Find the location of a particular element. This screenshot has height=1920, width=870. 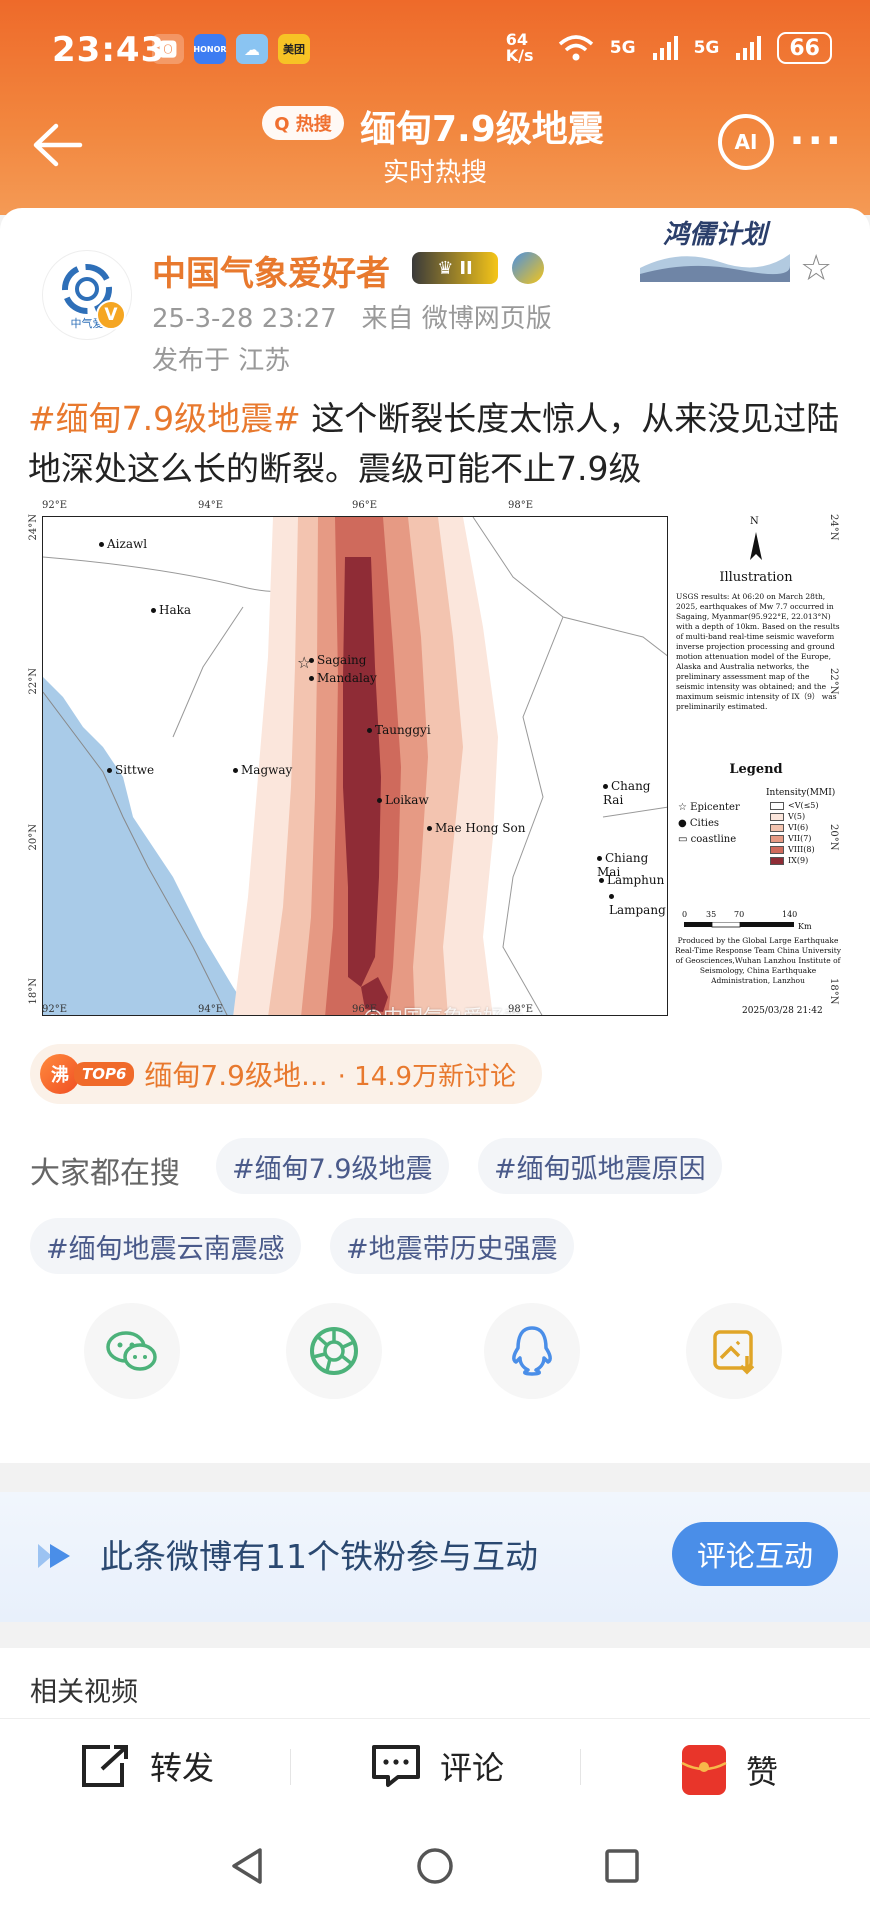

scale-label: 0 is located at coordinates (685, 914).